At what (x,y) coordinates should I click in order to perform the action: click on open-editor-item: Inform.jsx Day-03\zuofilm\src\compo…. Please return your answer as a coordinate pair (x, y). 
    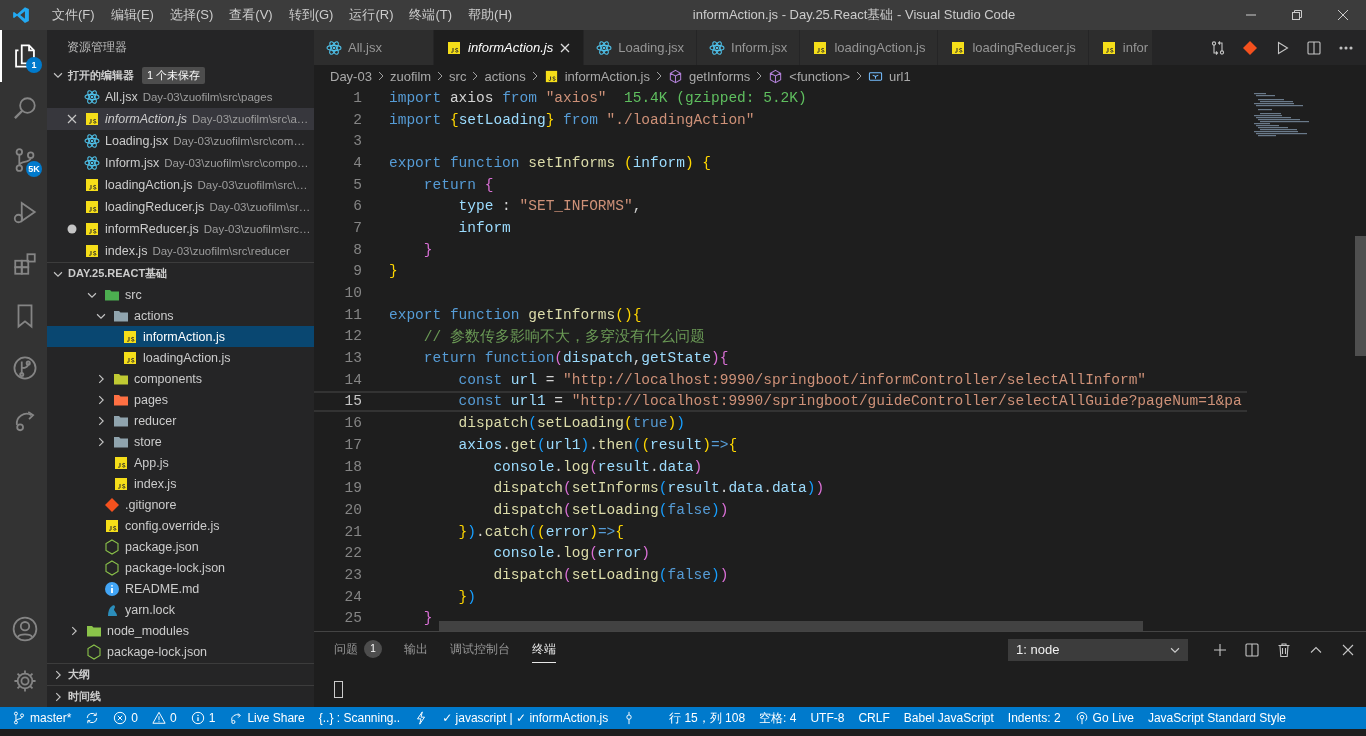
    Looking at the image, I should click on (180, 163).